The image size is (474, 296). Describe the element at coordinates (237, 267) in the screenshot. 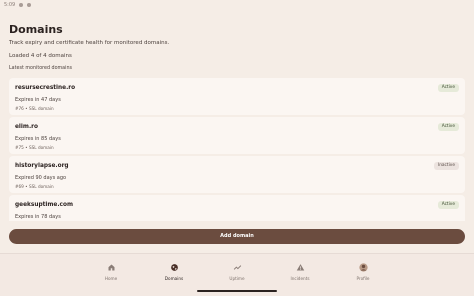

I see `trend-icon` at that location.